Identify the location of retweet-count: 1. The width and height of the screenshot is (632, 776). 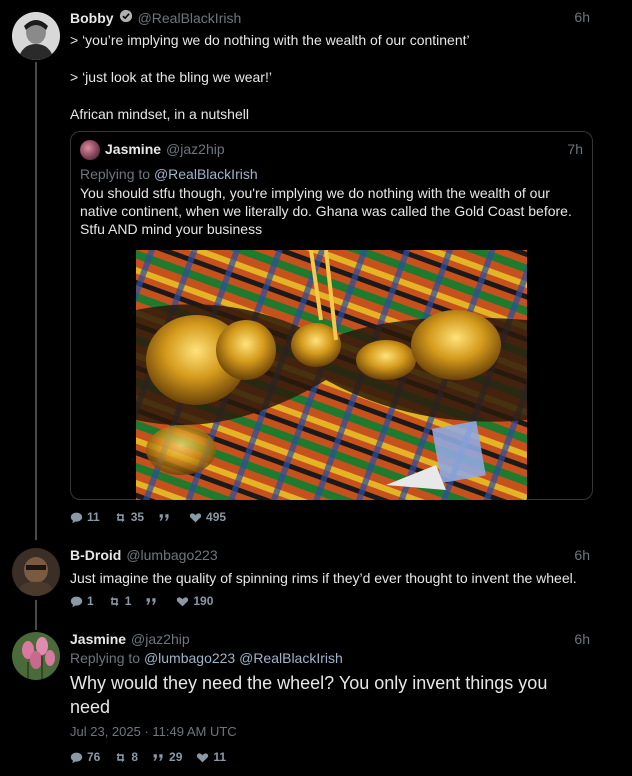
(128, 601).